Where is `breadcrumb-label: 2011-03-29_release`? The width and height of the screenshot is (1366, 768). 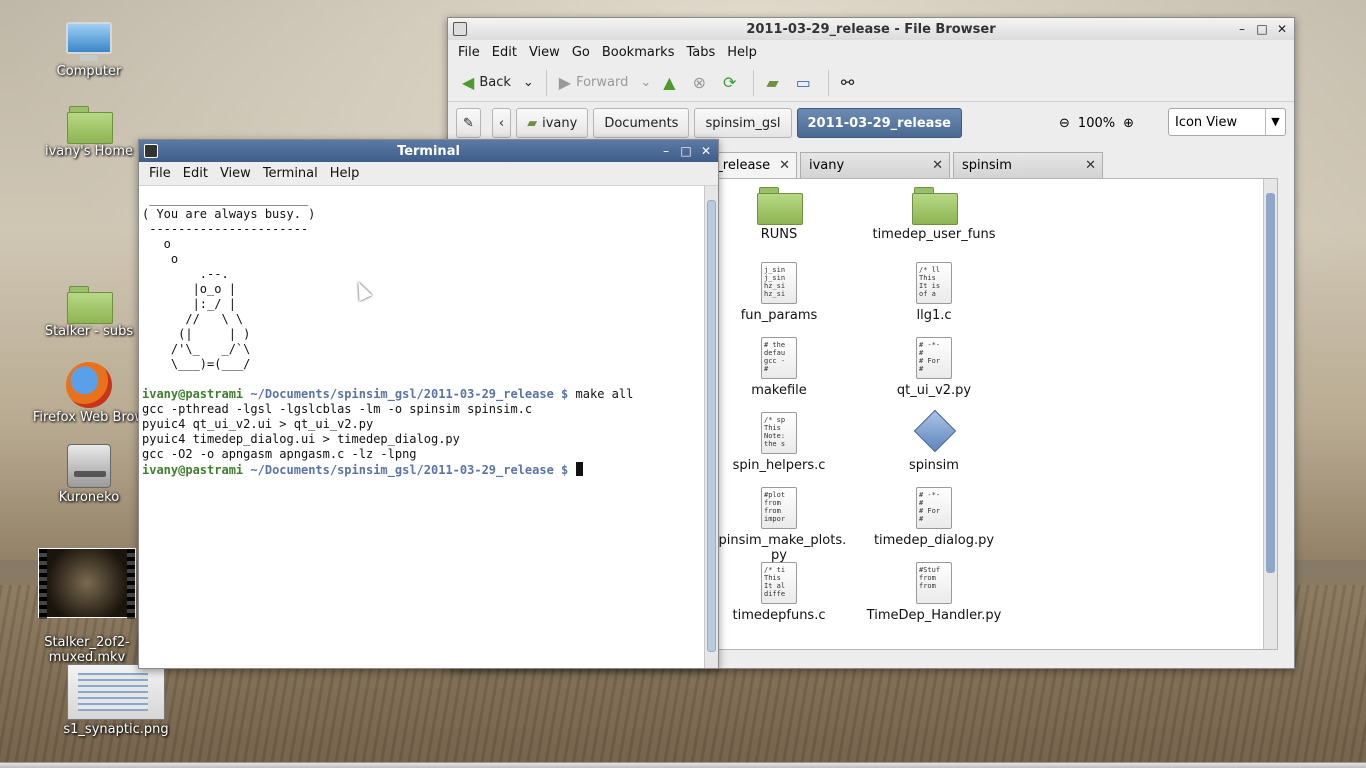
breadcrumb-label: 2011-03-29_release is located at coordinates (879, 123).